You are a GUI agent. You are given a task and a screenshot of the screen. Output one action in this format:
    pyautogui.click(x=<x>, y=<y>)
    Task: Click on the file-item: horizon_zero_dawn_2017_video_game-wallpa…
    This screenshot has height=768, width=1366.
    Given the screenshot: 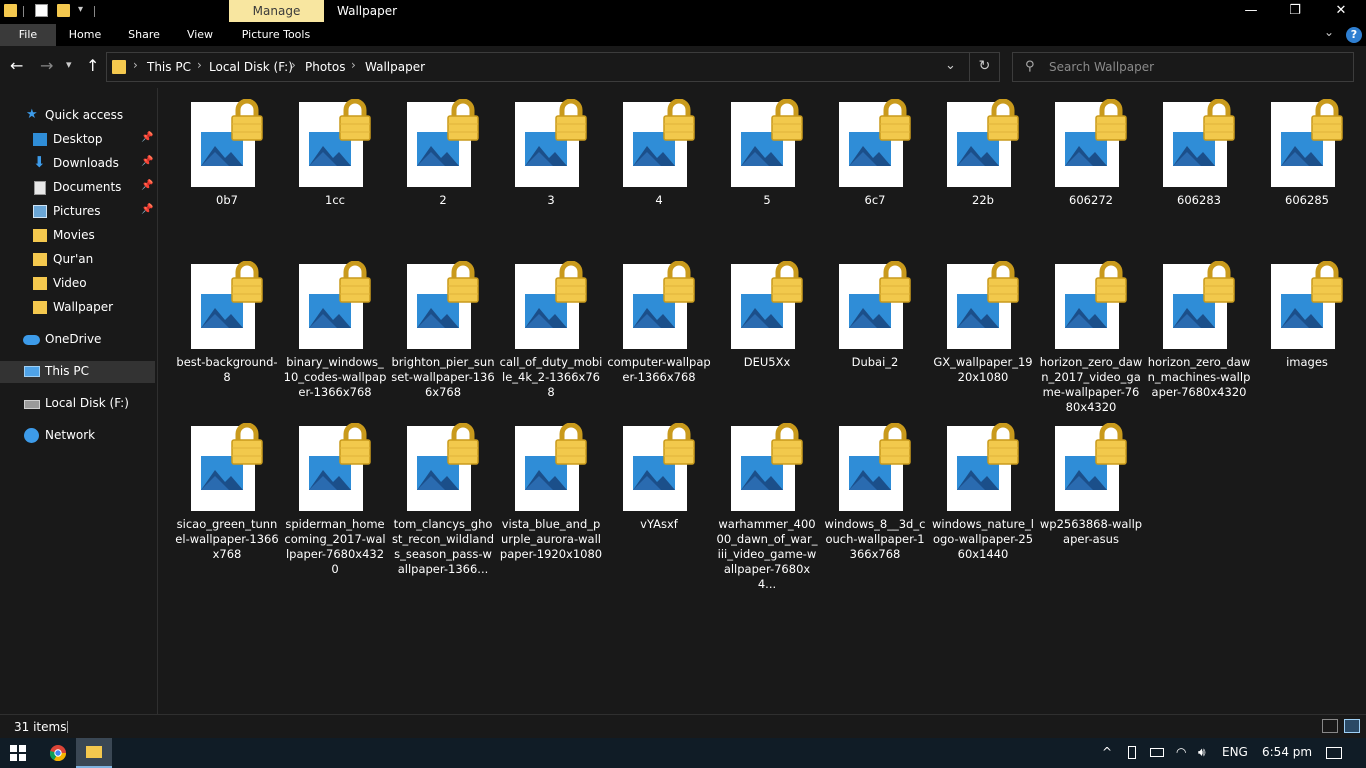 What is the action you would take?
    pyautogui.click(x=1091, y=332)
    